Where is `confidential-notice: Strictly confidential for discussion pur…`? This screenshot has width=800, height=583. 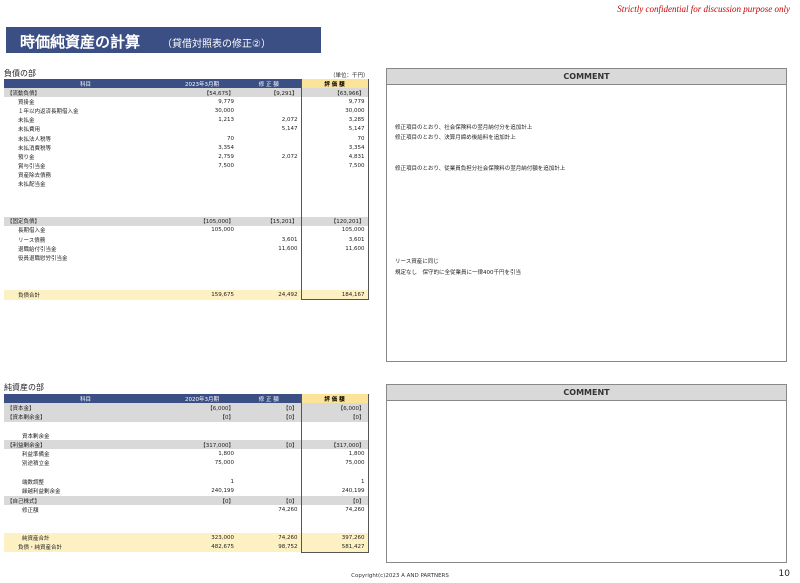
confidential-notice: Strictly confidential for discussion pur… is located at coordinates (703, 9).